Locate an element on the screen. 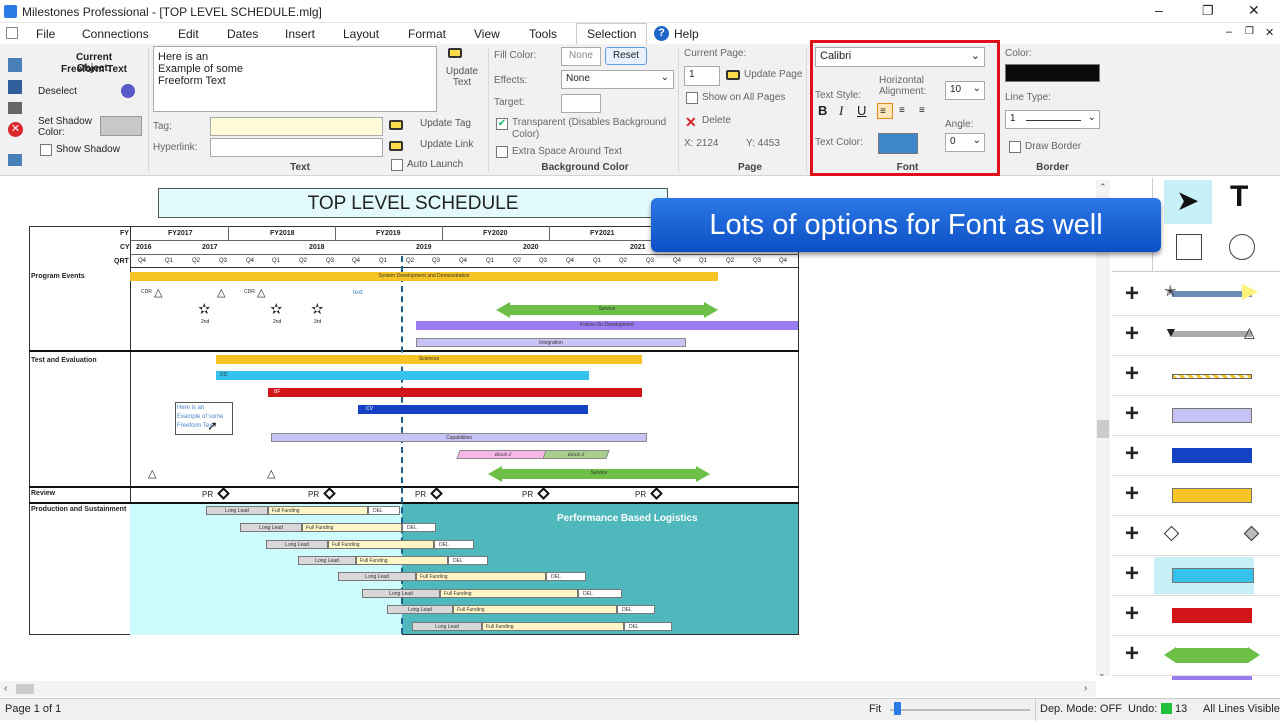 Image resolution: width=1280 pixels, height=721 pixels. menu-help: Help is located at coordinates (686, 34).